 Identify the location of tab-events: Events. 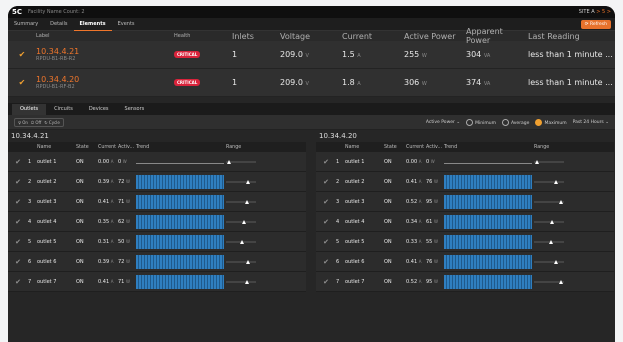
(126, 24).